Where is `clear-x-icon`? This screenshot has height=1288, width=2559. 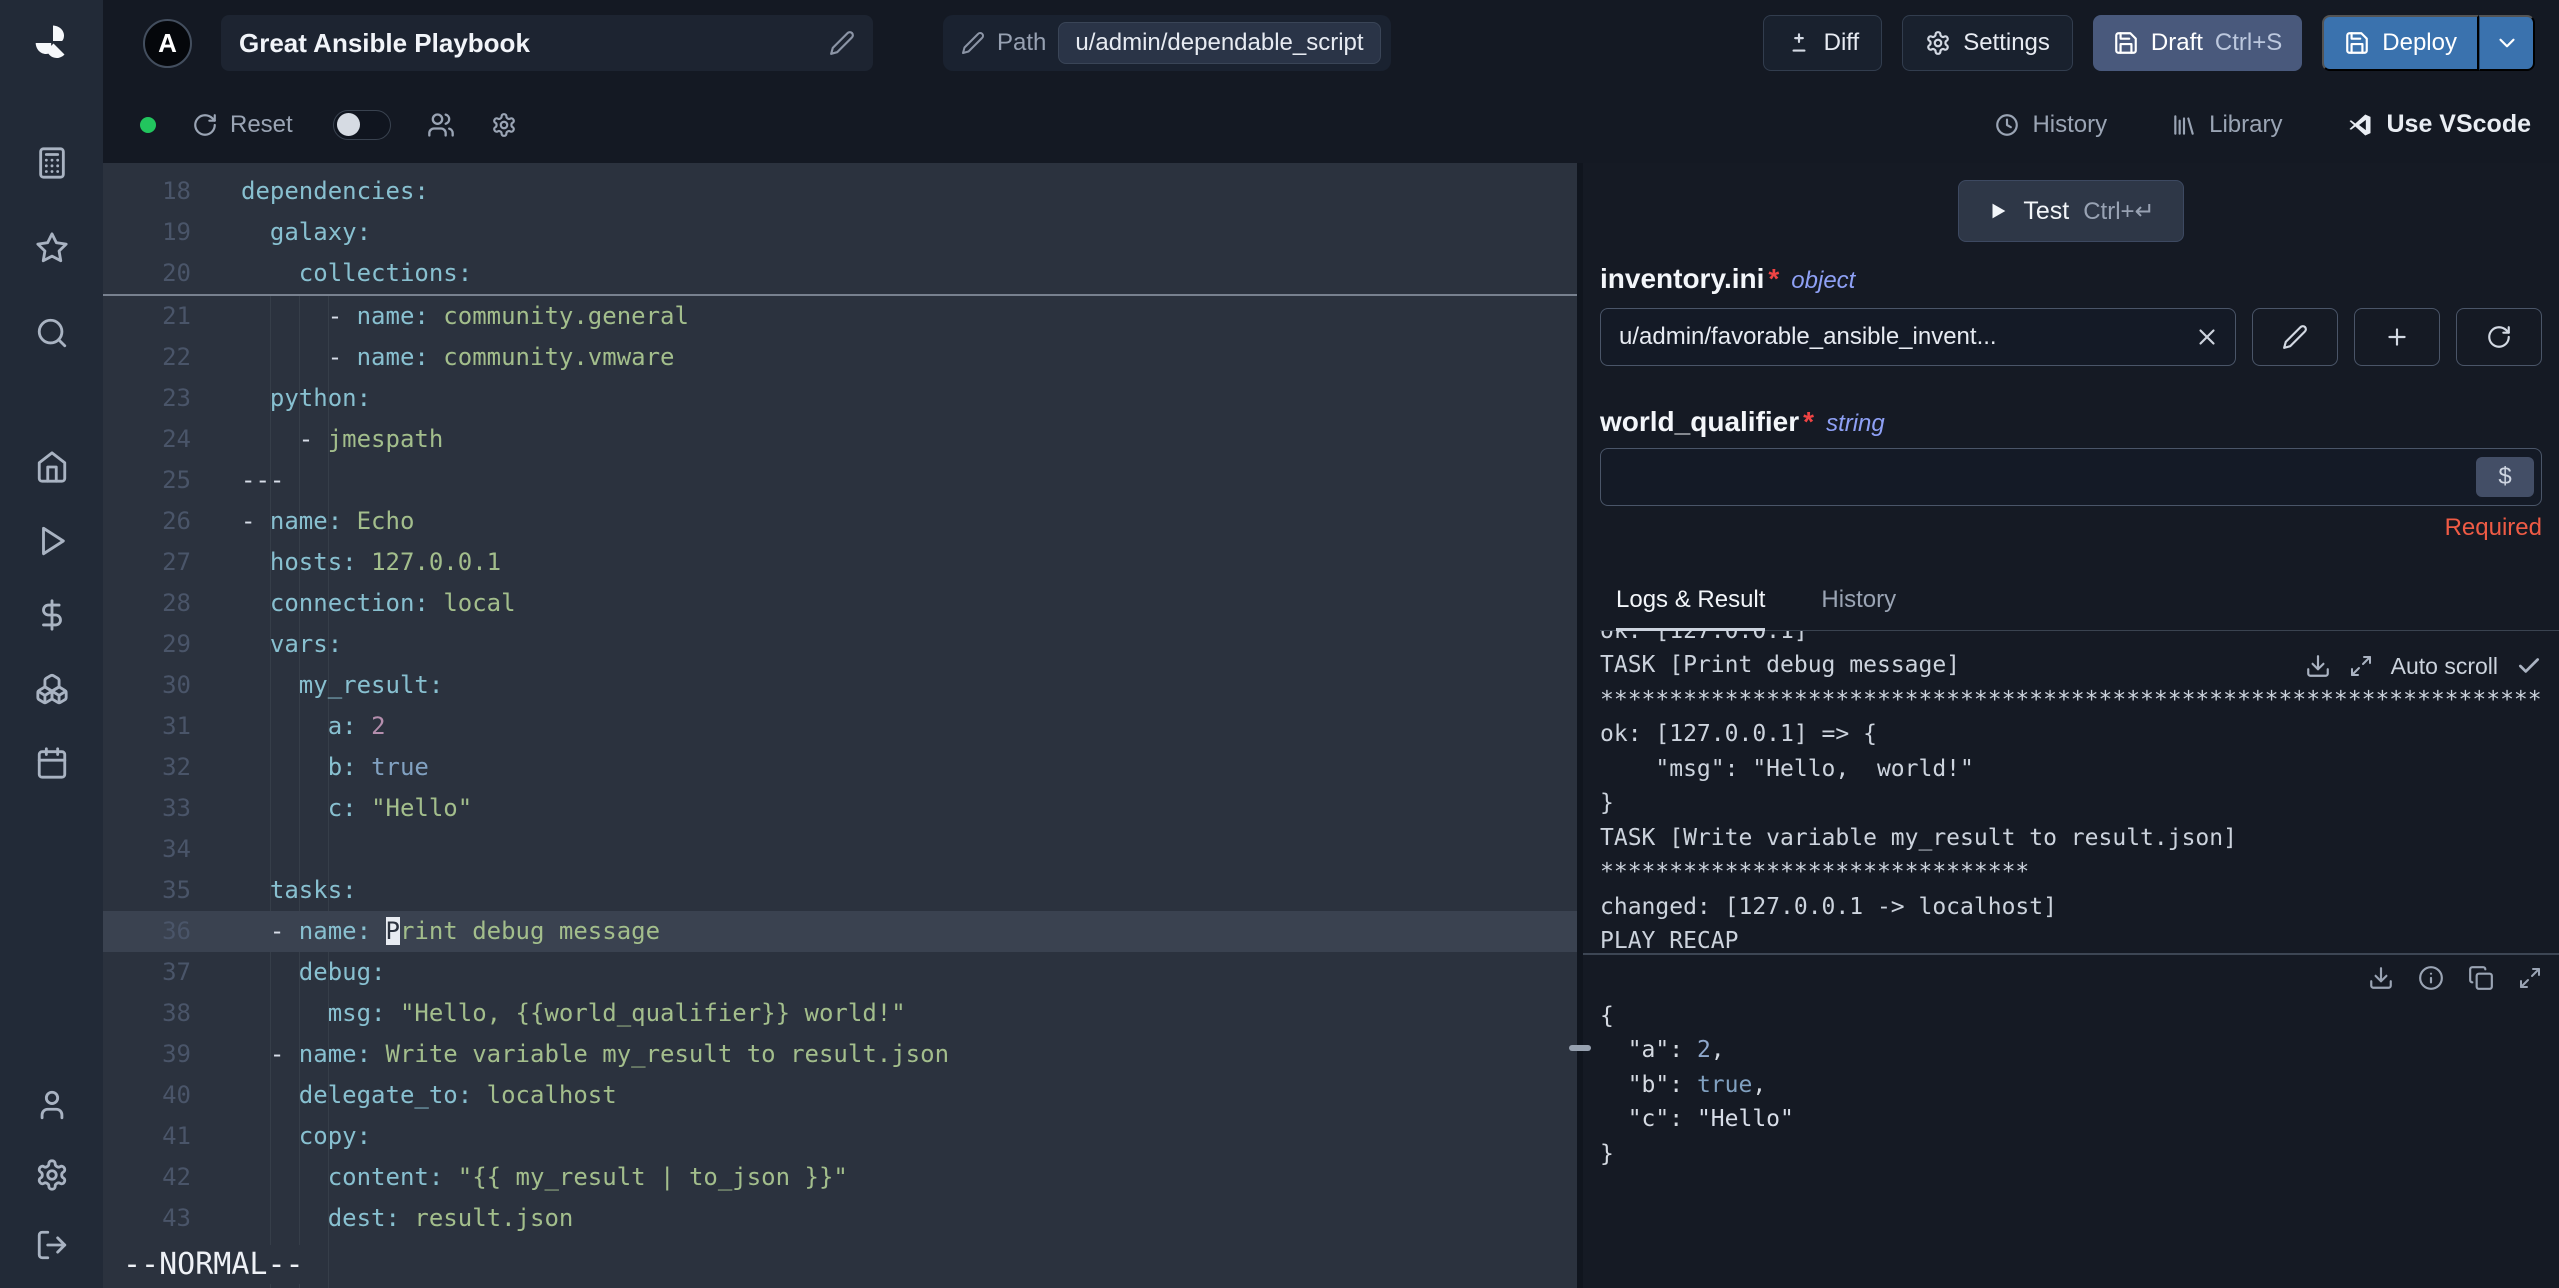 clear-x-icon is located at coordinates (2207, 337).